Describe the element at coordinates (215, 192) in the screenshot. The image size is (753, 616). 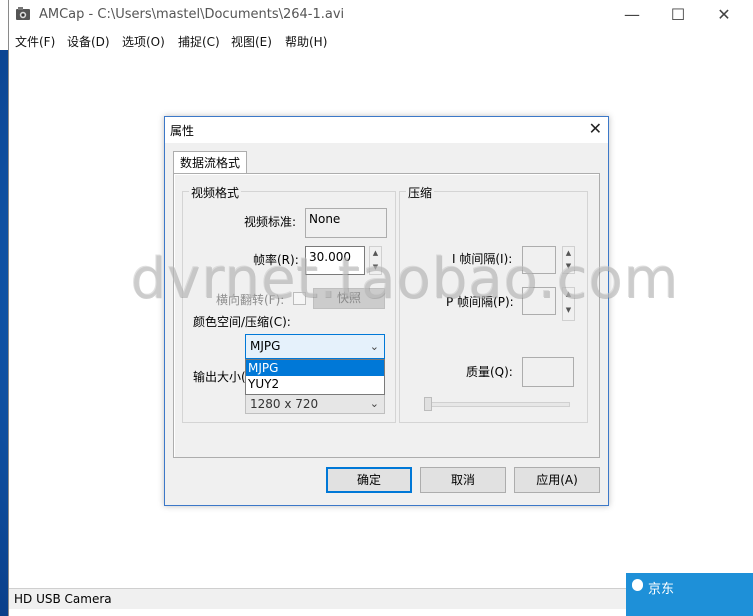
I see `video-format-group-label: 视频格式` at that location.